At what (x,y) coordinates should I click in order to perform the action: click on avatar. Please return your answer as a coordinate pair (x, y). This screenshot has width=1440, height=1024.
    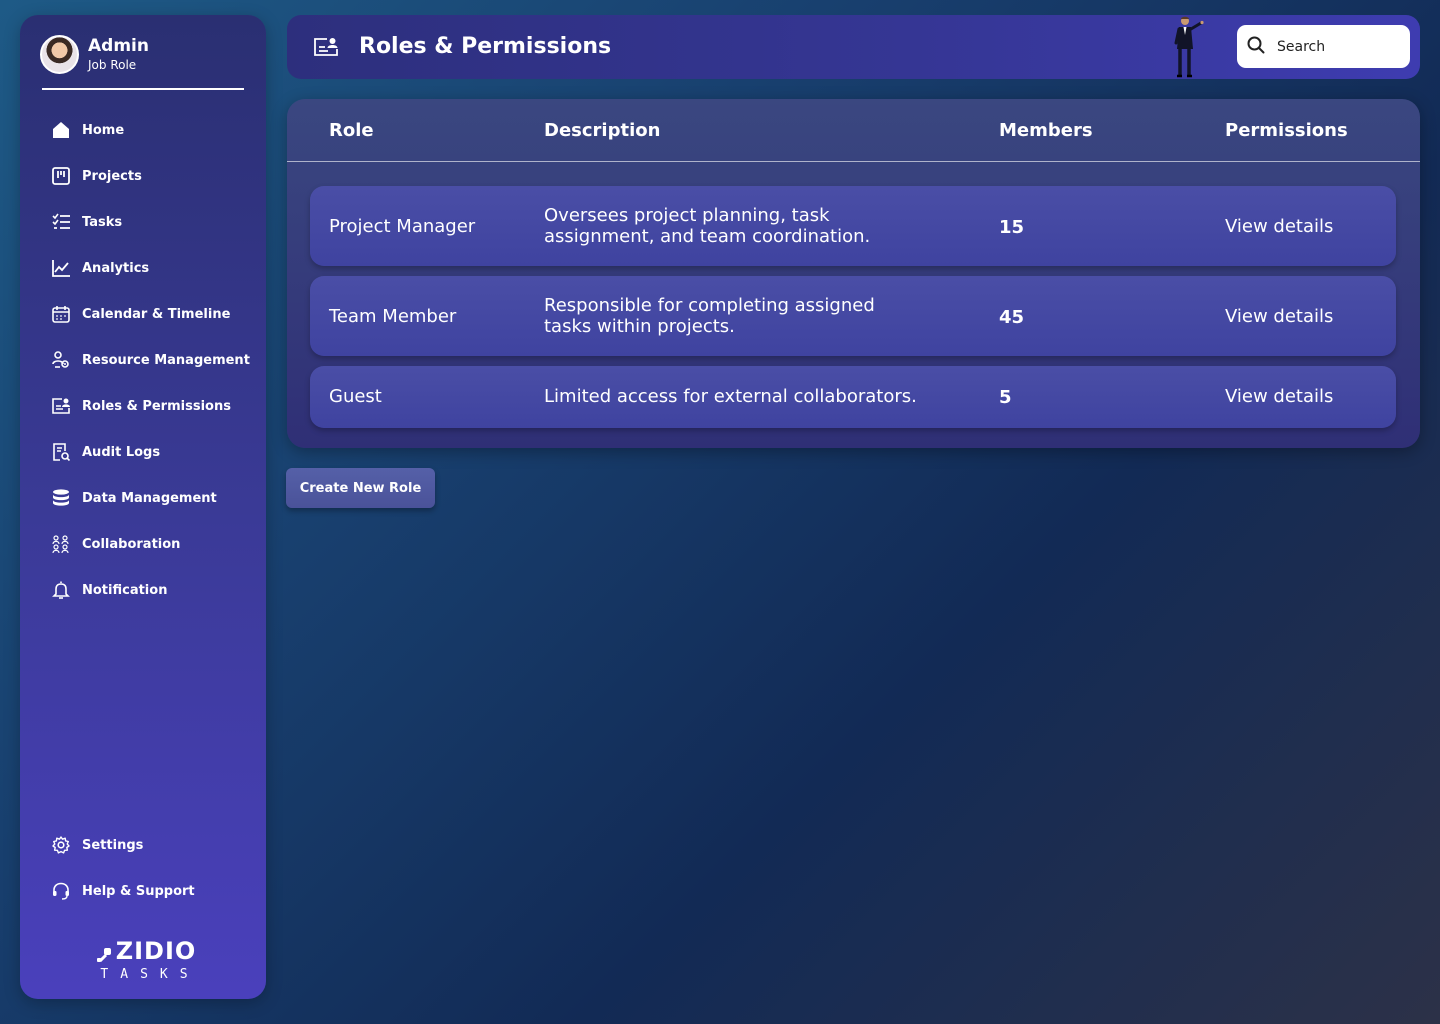
    Looking at the image, I should click on (59, 54).